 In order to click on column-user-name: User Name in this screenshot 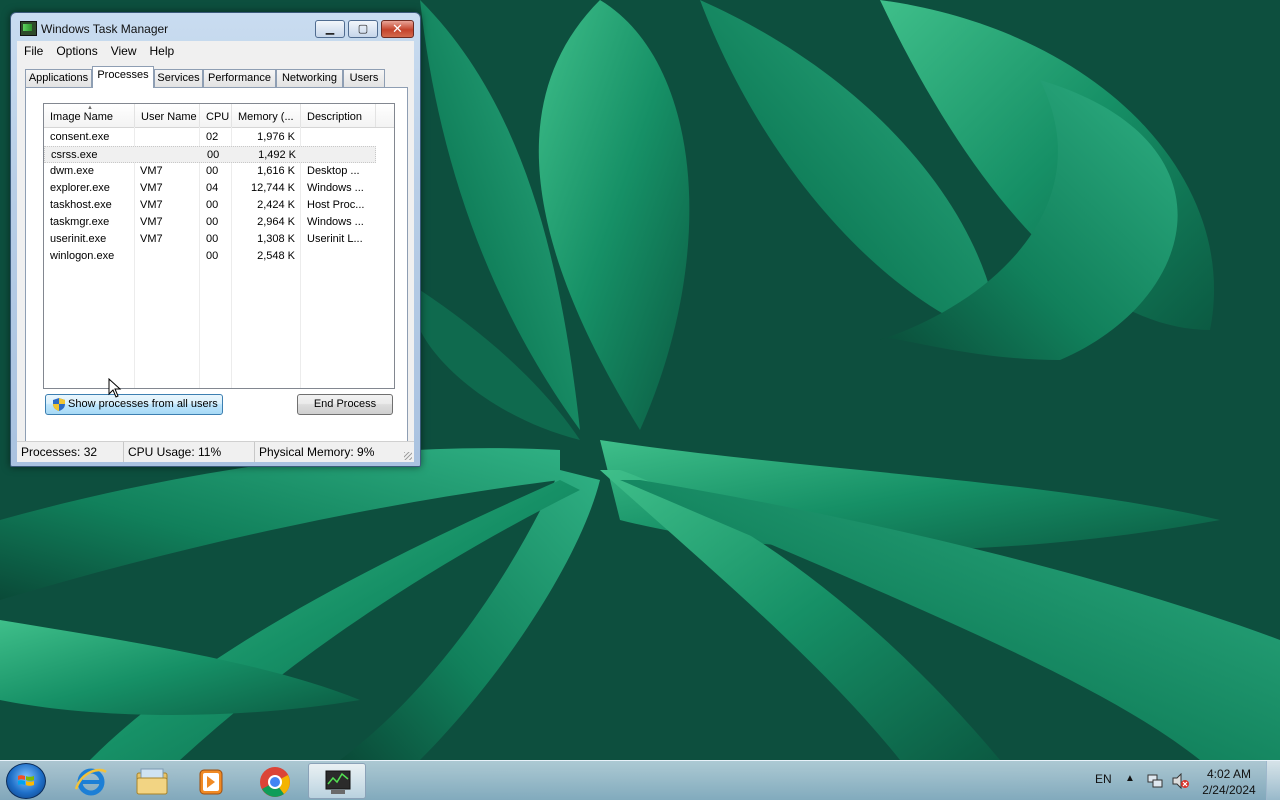, I will do `click(167, 115)`.